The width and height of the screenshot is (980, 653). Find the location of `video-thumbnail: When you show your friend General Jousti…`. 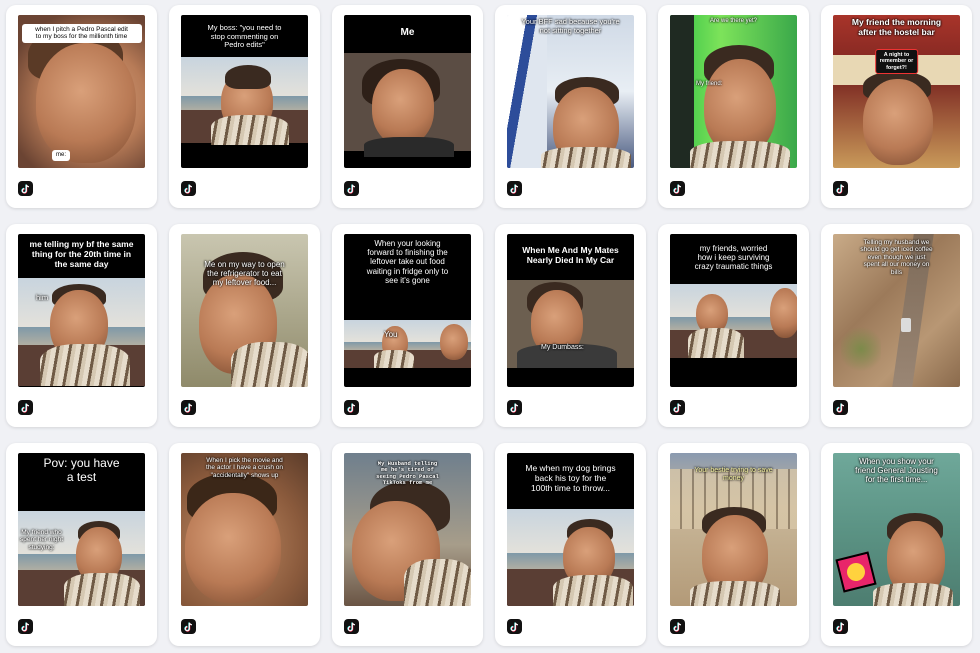

video-thumbnail: When you show your friend General Jousti… is located at coordinates (896, 529).